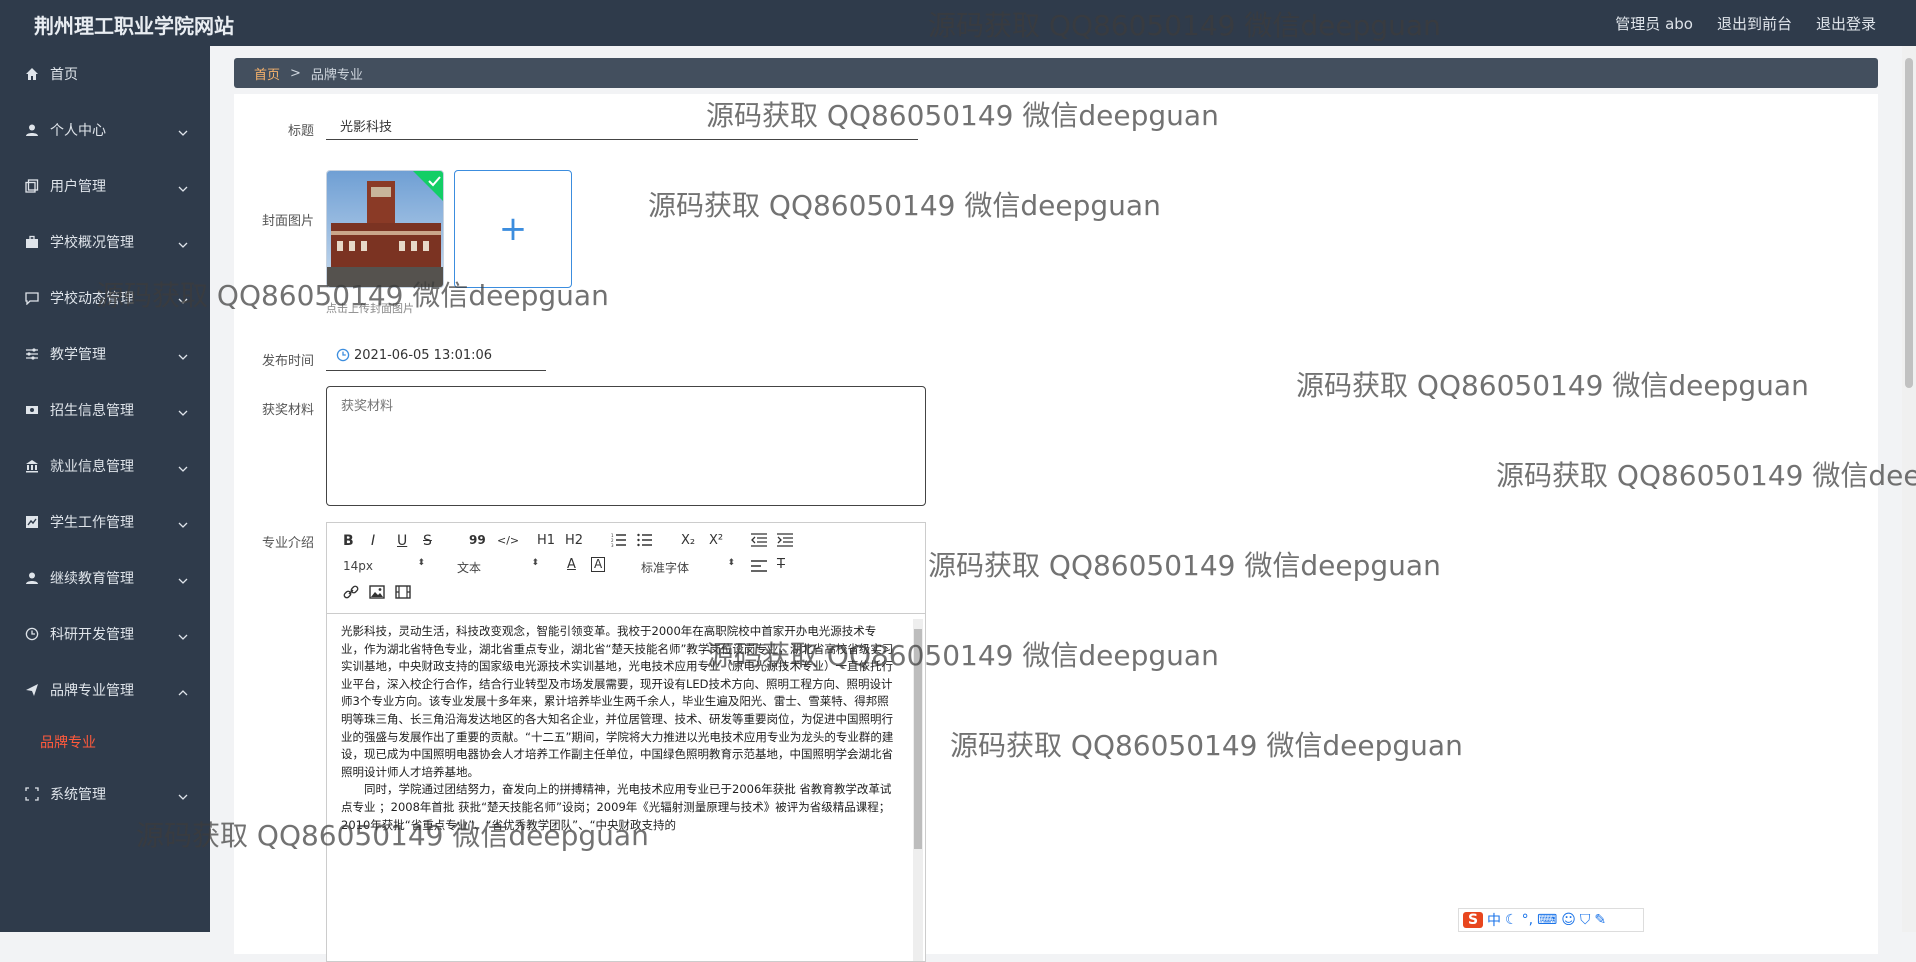  Describe the element at coordinates (287, 361) in the screenshot. I see `publish-time-label: 发布时间` at that location.